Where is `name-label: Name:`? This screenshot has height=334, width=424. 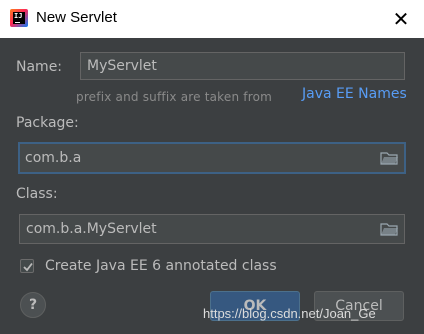
name-label: Name: is located at coordinates (39, 67).